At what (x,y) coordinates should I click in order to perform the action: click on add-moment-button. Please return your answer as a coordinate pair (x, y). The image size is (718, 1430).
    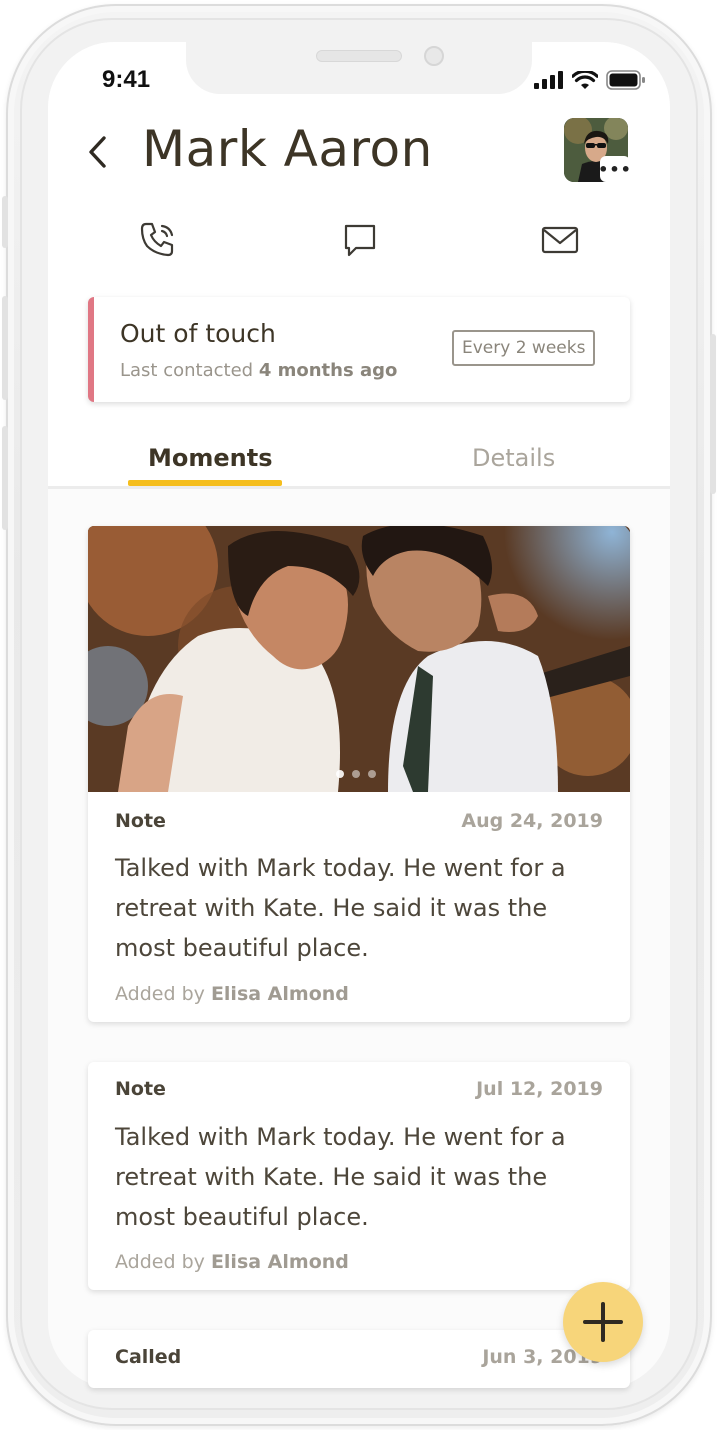
    Looking at the image, I should click on (603, 1322).